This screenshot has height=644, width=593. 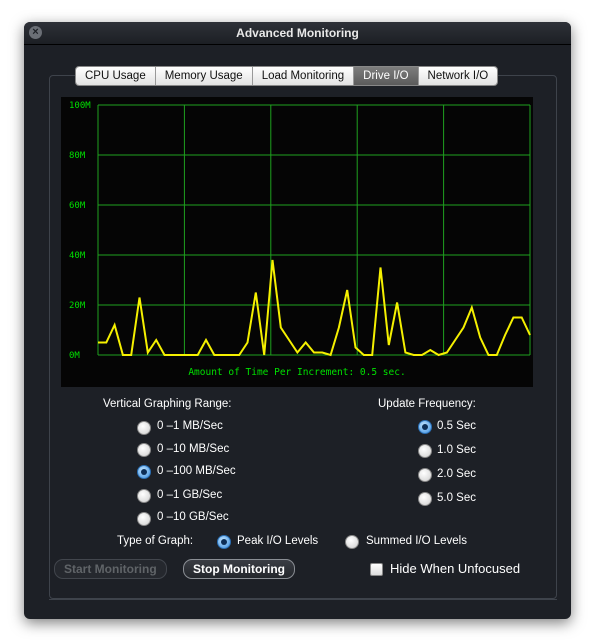 What do you see at coordinates (314, 308) in the screenshot?
I see `drive-io-line` at bounding box center [314, 308].